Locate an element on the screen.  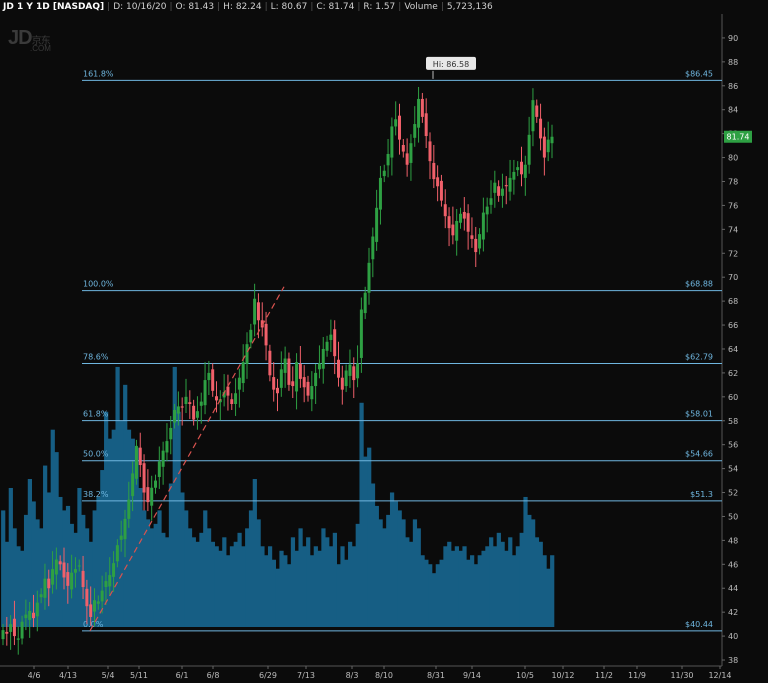
fib-level-pct: 38.2% is located at coordinates (96, 494).